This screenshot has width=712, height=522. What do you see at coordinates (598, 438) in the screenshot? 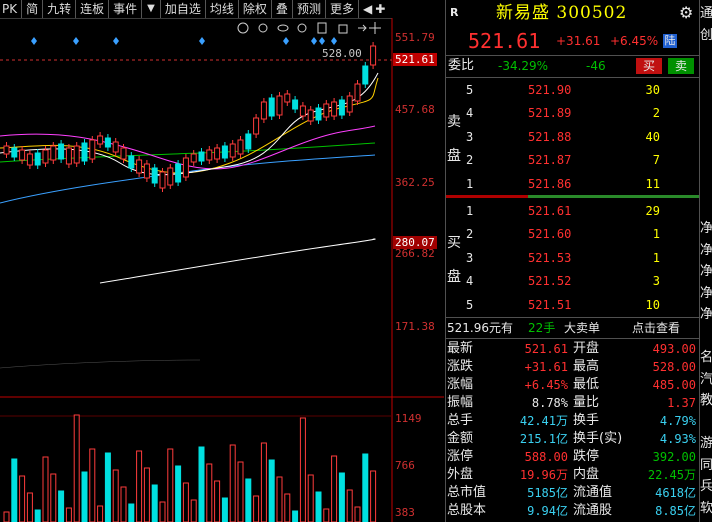
I see `stat-key: 换手(实)` at bounding box center [598, 438].